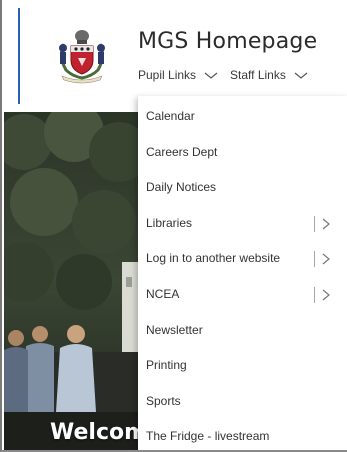 Image resolution: width=347 pixels, height=452 pixels. Describe the element at coordinates (182, 152) in the screenshot. I see `menu-item-label: Careers Dept` at that location.